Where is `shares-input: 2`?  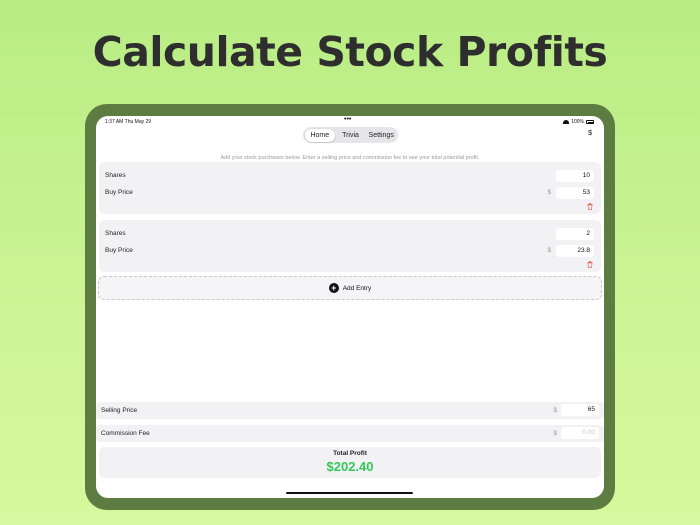 shares-input: 2 is located at coordinates (575, 234).